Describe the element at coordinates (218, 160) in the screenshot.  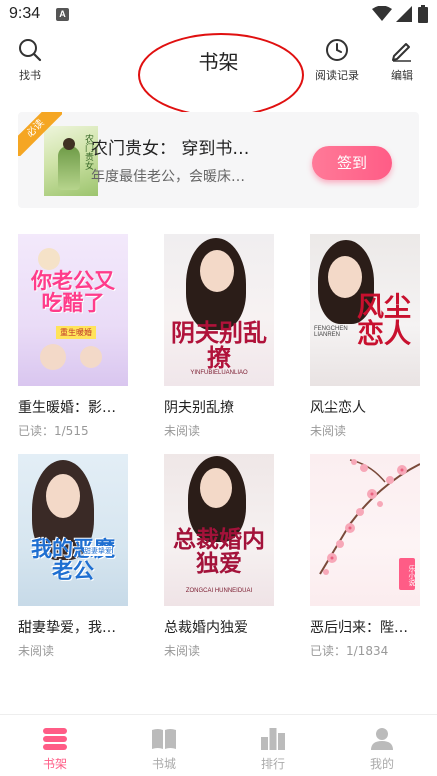
I see `featured-book-card: 农门贵女 必读 农门贵女： 穿到书… 年度最佳老公，会暖床… 签到` at that location.